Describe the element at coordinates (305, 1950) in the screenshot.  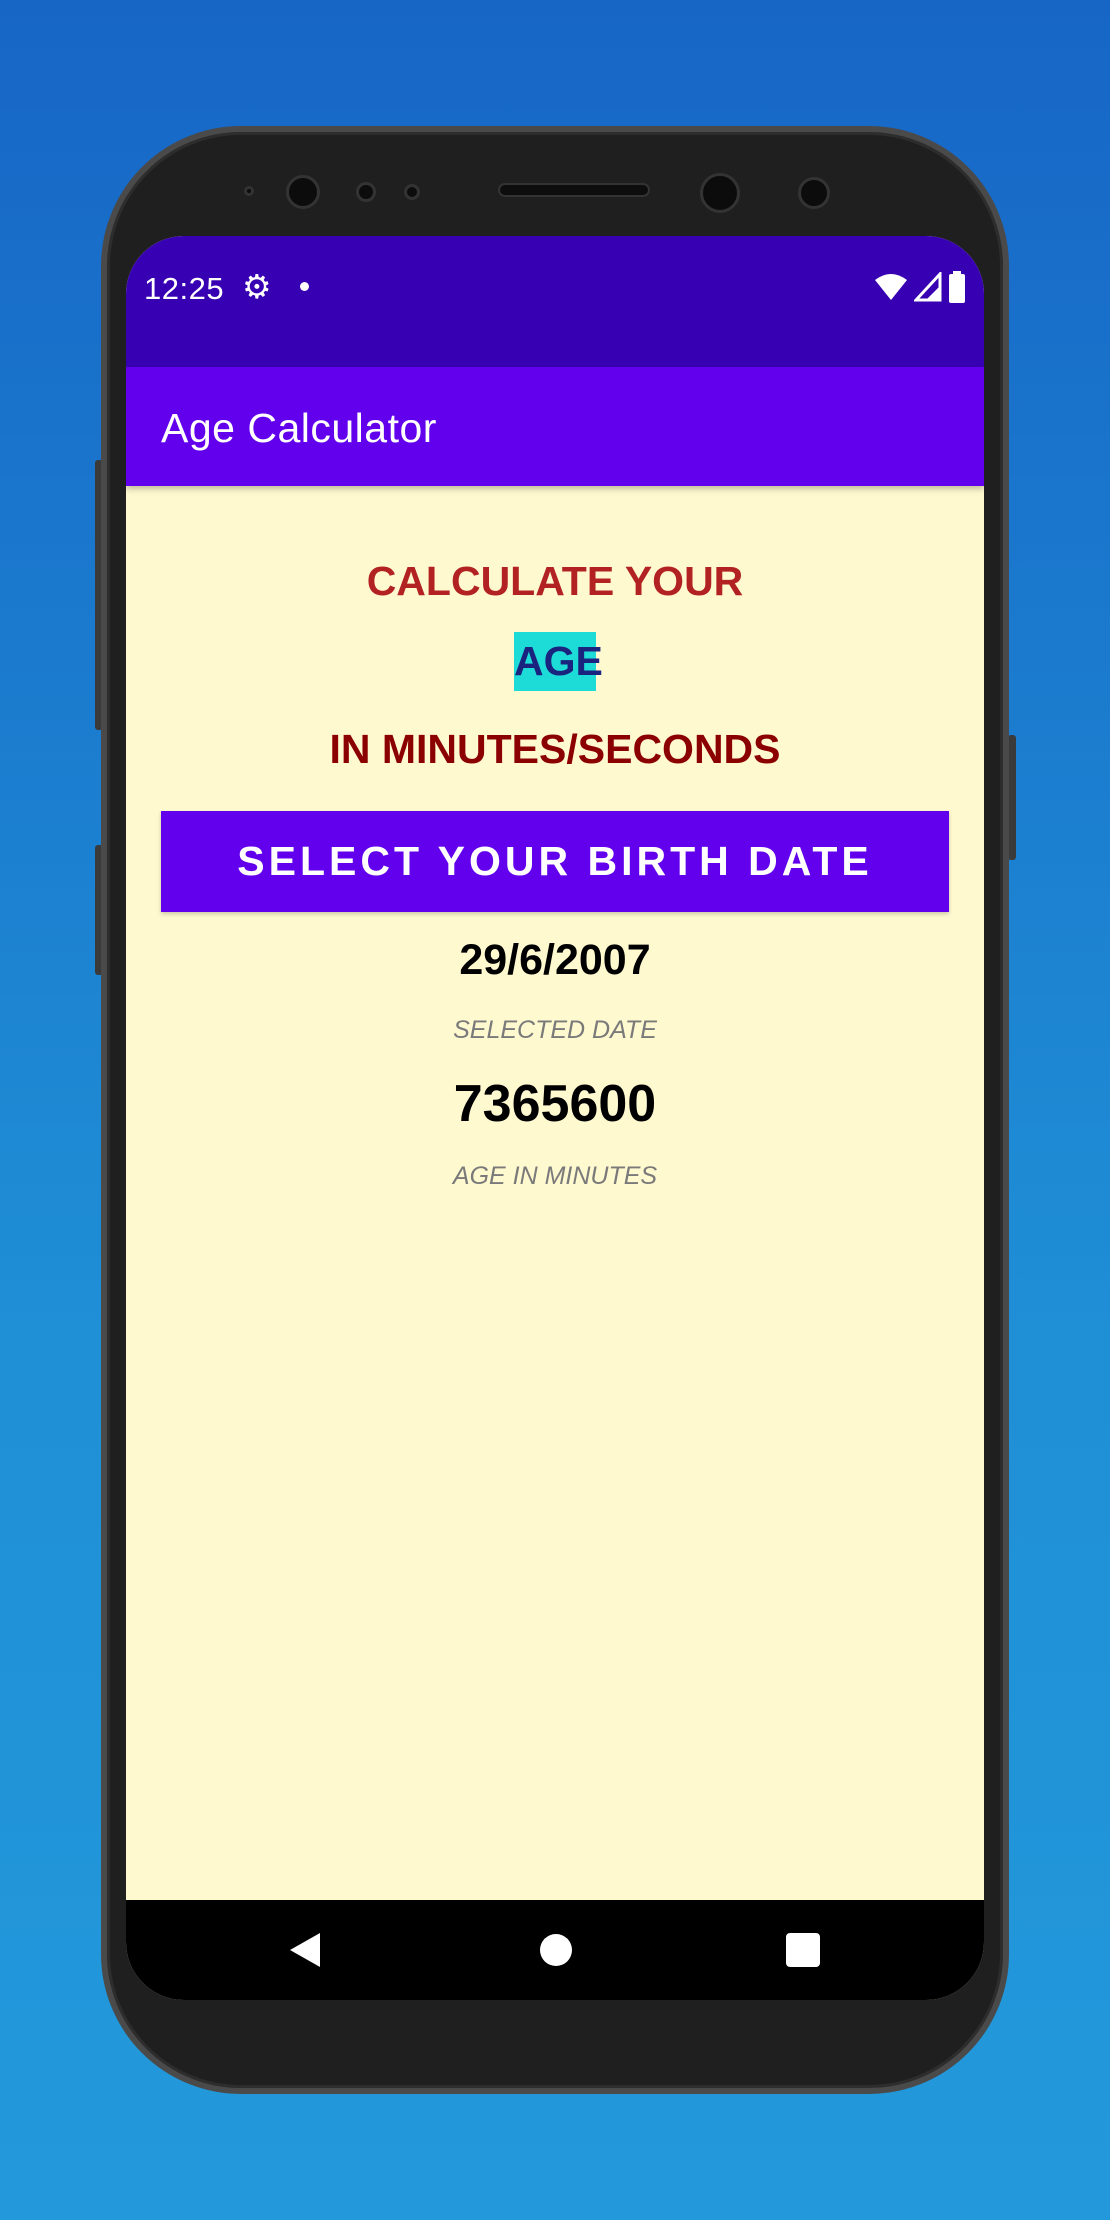
I see `back-icon` at that location.